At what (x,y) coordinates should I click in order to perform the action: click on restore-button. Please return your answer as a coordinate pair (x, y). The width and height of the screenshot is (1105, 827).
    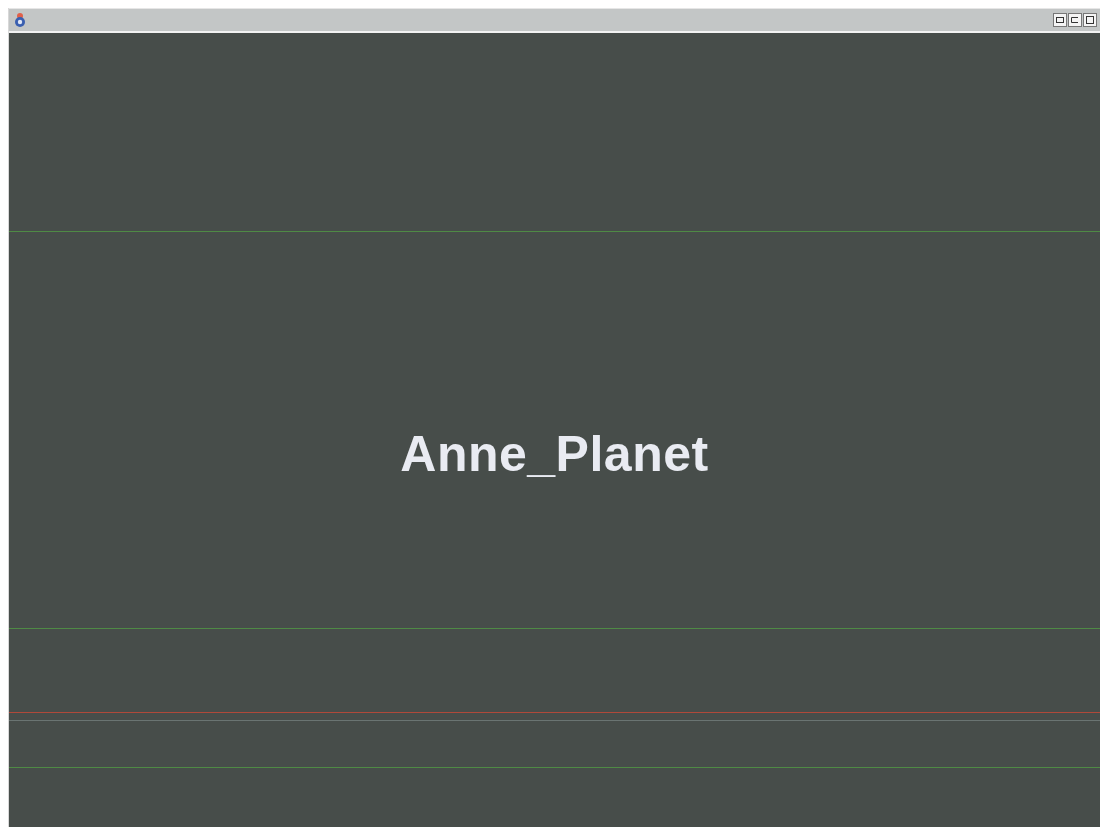
    Looking at the image, I should click on (1075, 20).